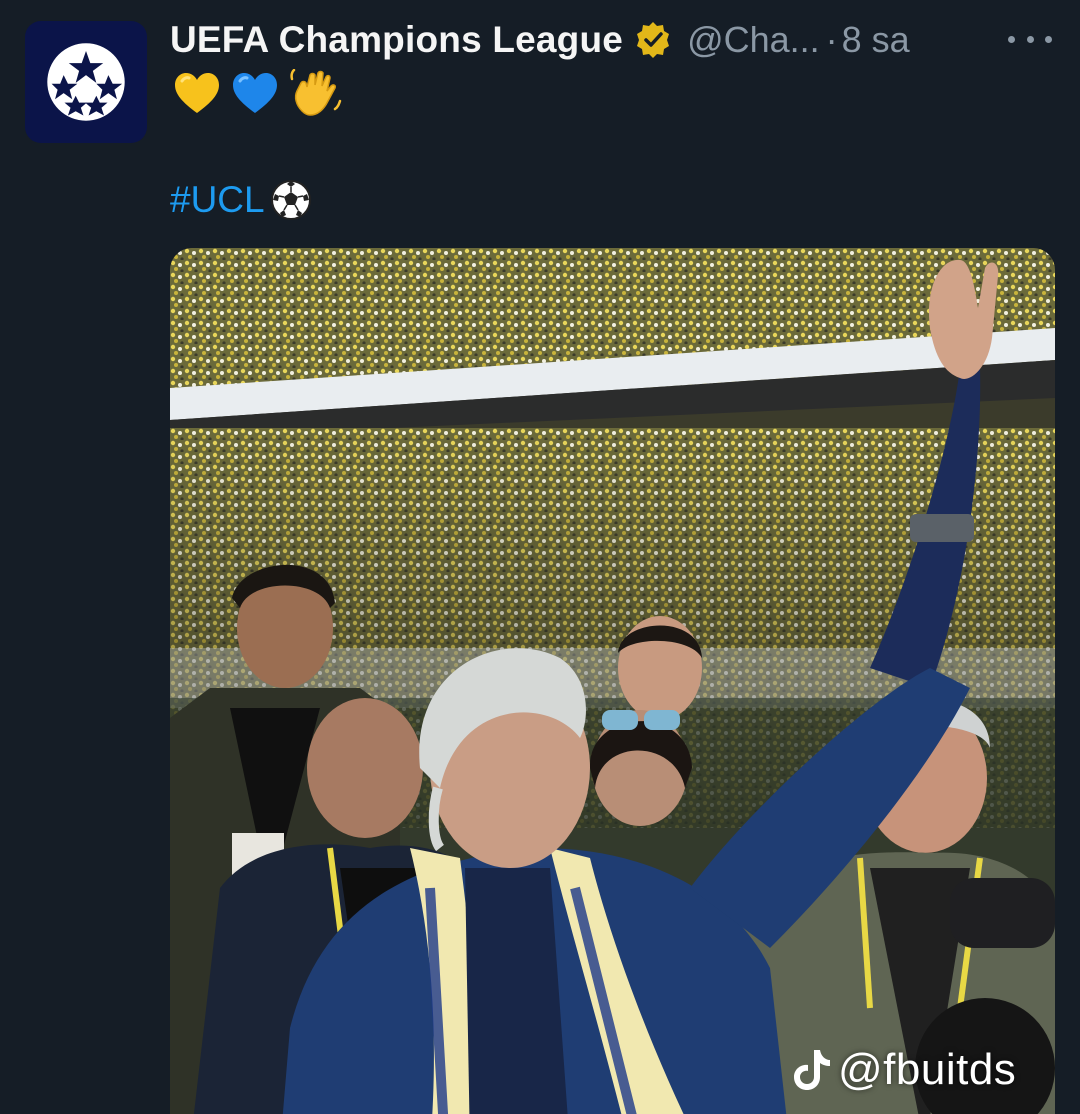 Image resolution: width=1080 pixels, height=1114 pixels. I want to click on soccer-ball-icon, so click(291, 200).